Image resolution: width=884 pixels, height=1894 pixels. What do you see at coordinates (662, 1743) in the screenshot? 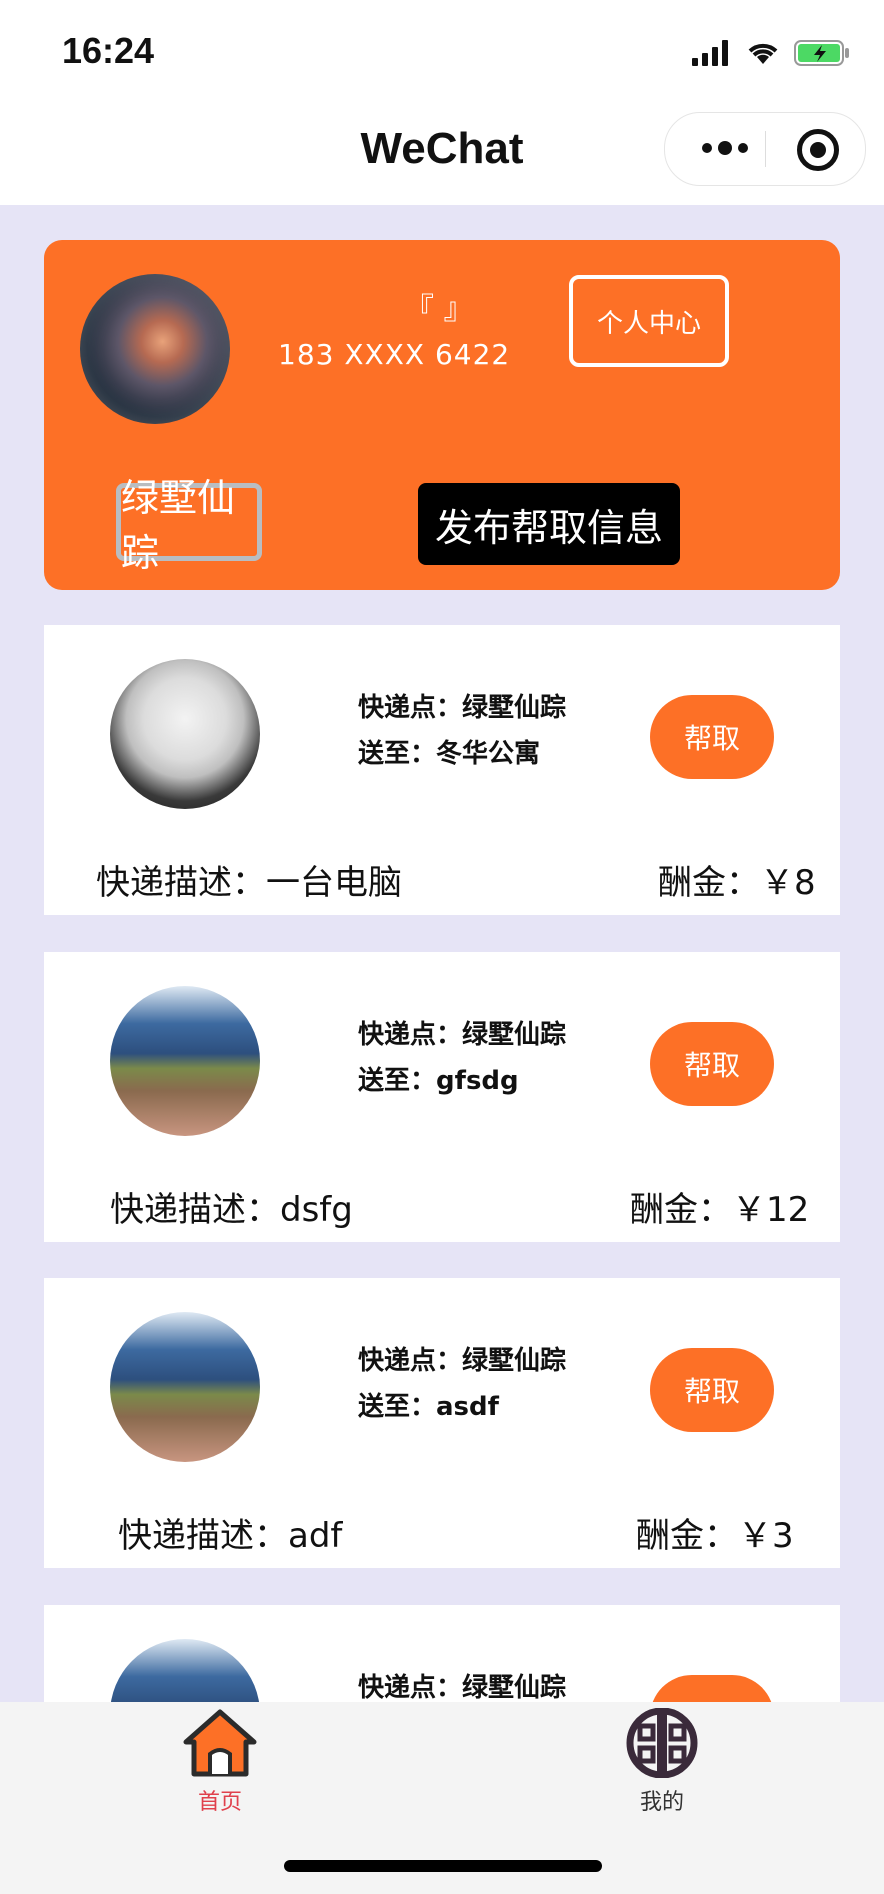
I see `mine-icon` at bounding box center [662, 1743].